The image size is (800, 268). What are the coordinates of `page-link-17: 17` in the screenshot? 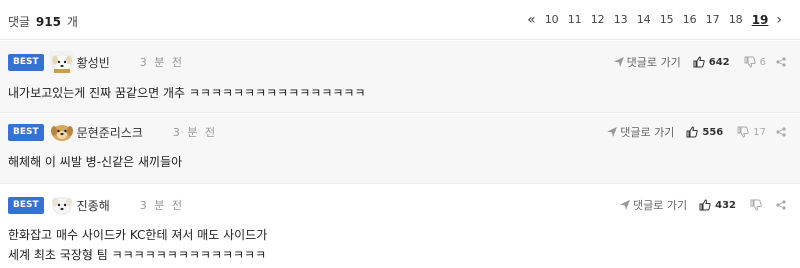 It's located at (713, 20).